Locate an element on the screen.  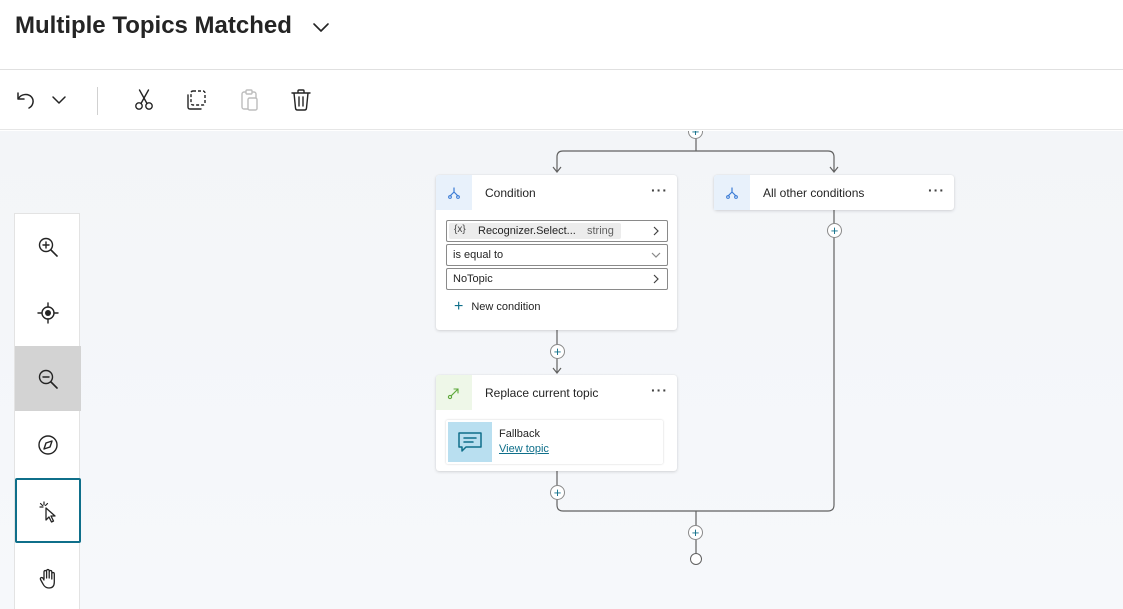
condition-node-title: Condition is located at coordinates (510, 192).